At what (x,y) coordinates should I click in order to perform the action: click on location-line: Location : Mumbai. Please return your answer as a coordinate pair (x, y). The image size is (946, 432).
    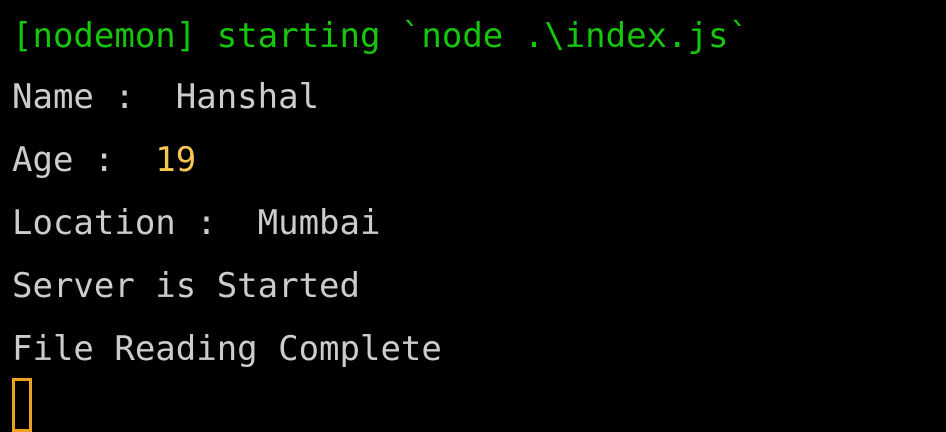
    Looking at the image, I should click on (196, 223).